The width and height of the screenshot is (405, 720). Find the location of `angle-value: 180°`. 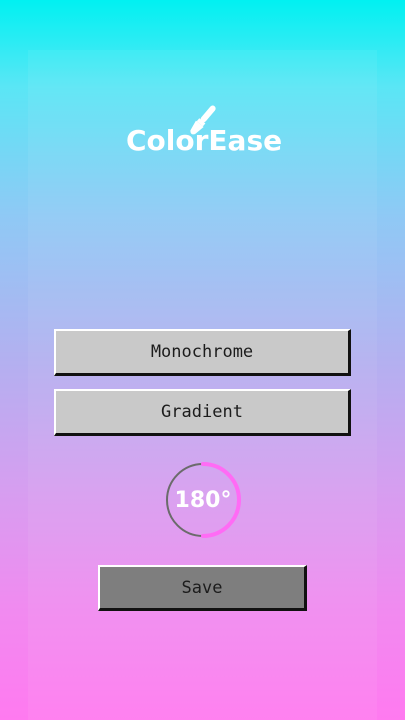

angle-value: 180° is located at coordinates (203, 500).